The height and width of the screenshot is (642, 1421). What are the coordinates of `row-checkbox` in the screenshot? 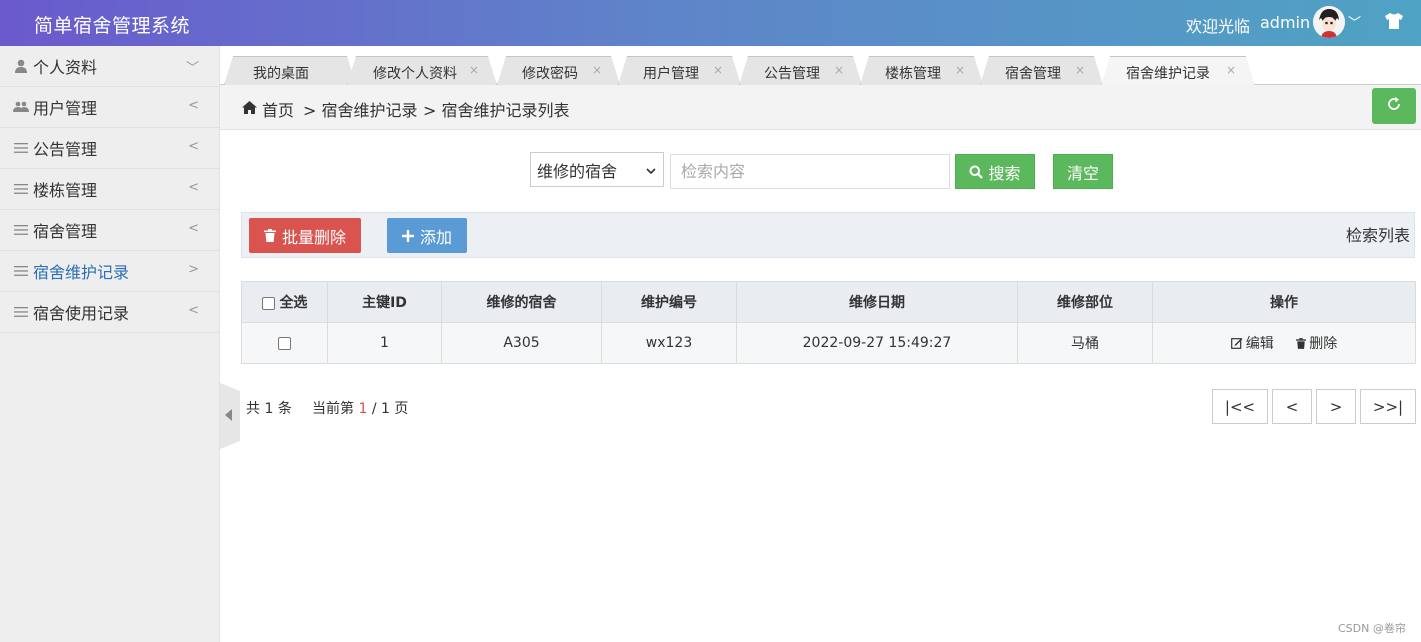 It's located at (284, 343).